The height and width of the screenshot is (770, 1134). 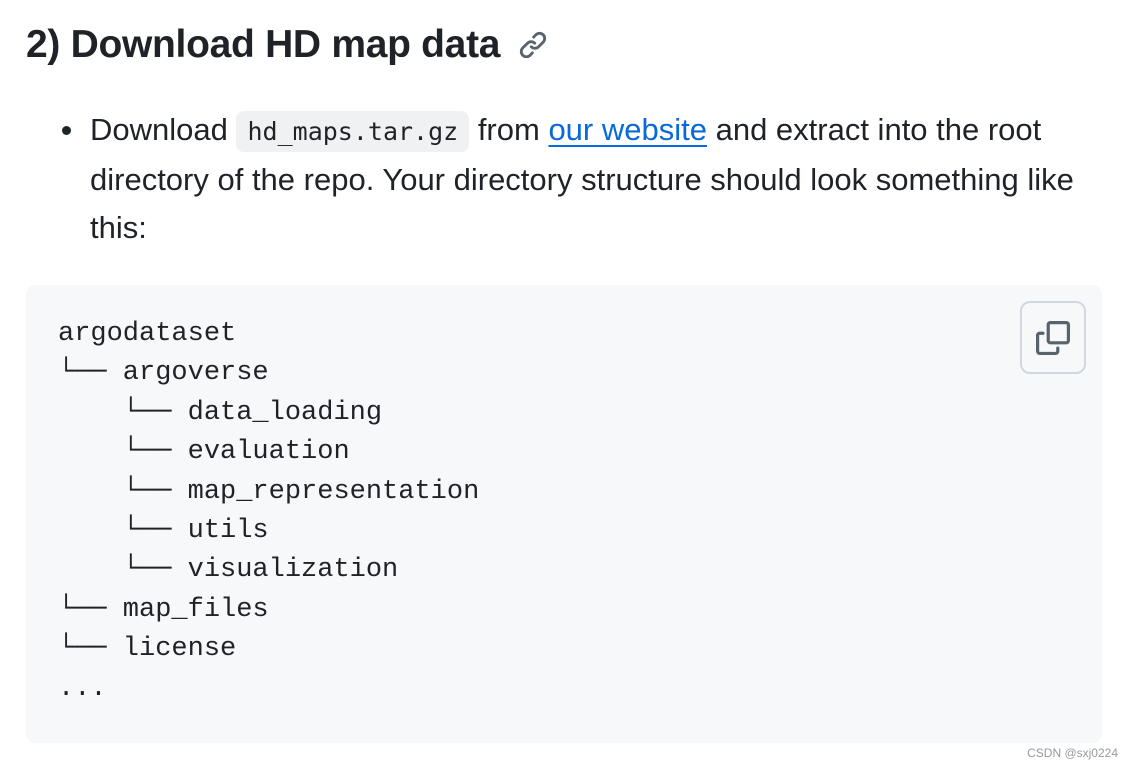 What do you see at coordinates (1072, 753) in the screenshot?
I see `watermark: CSDN @sxj0224` at bounding box center [1072, 753].